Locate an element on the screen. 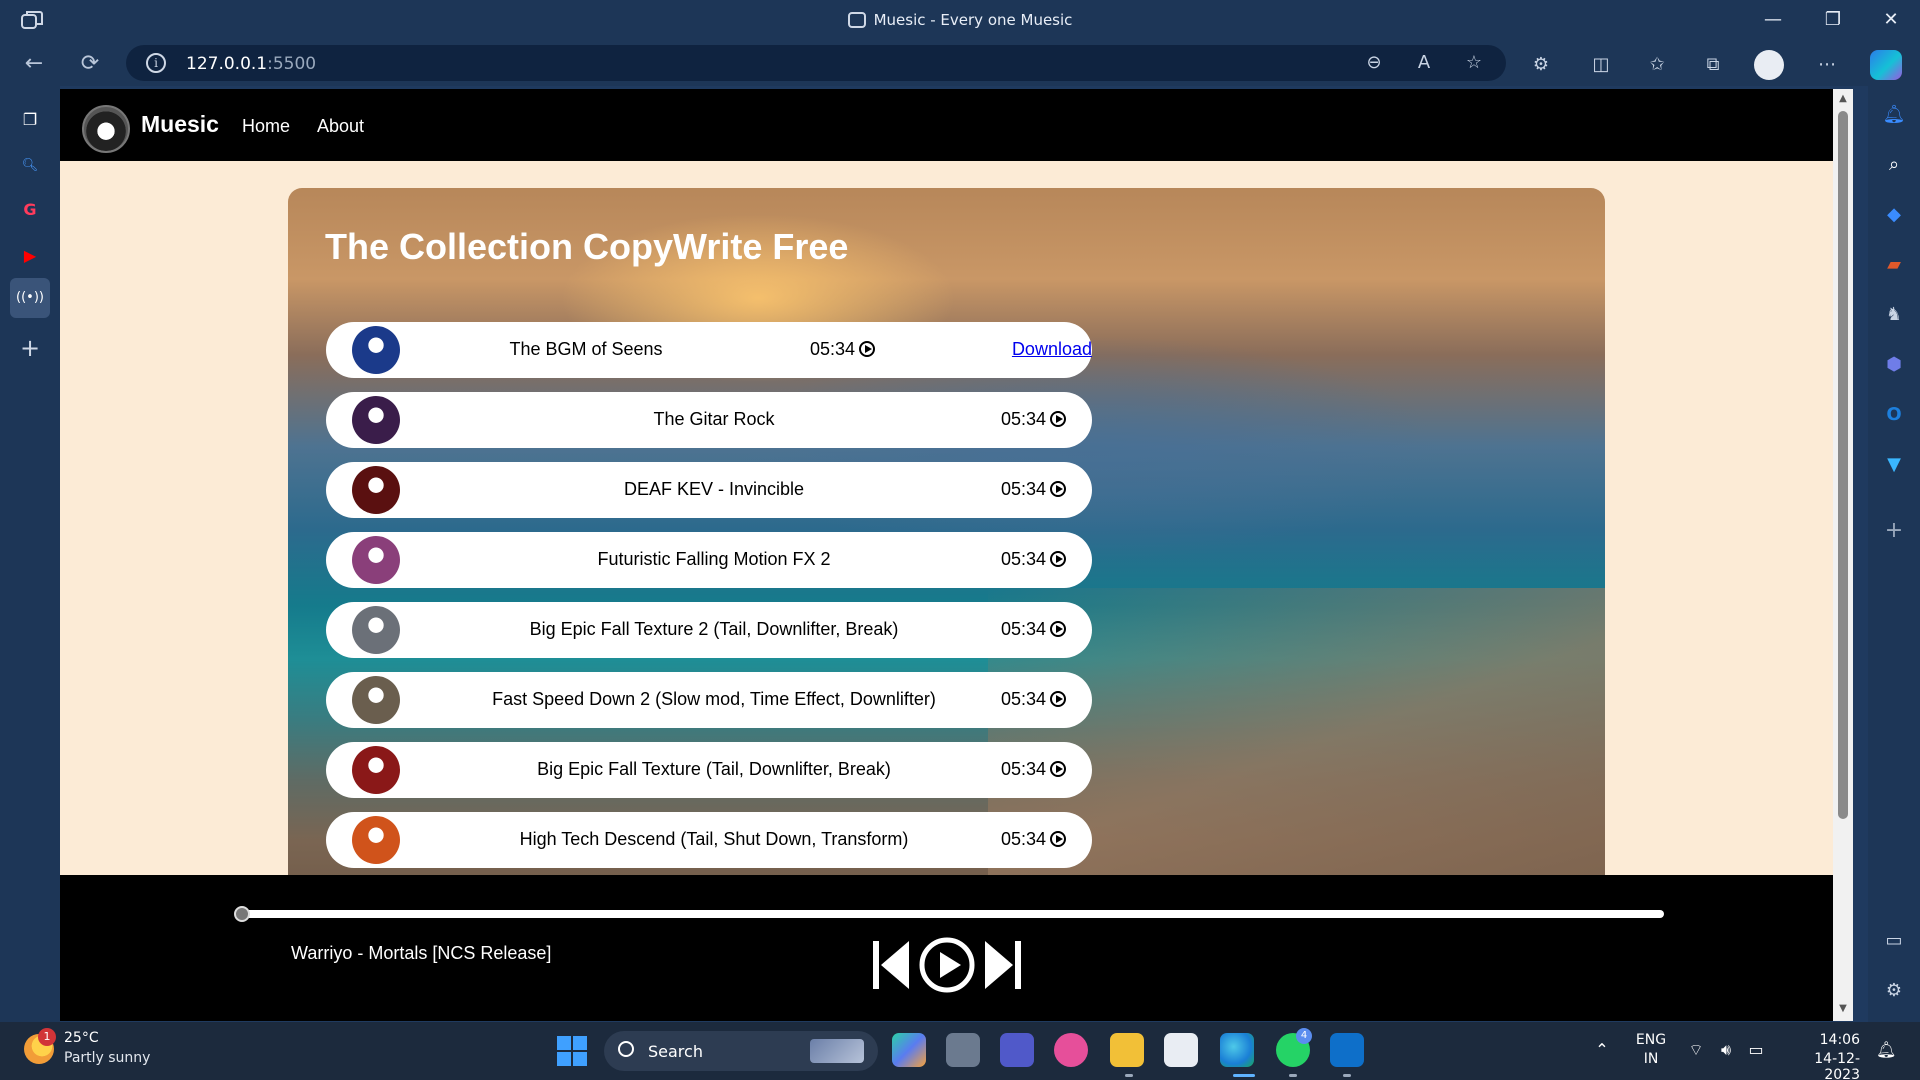 The height and width of the screenshot is (1080, 1920). vscode-icon is located at coordinates (1347, 1050).